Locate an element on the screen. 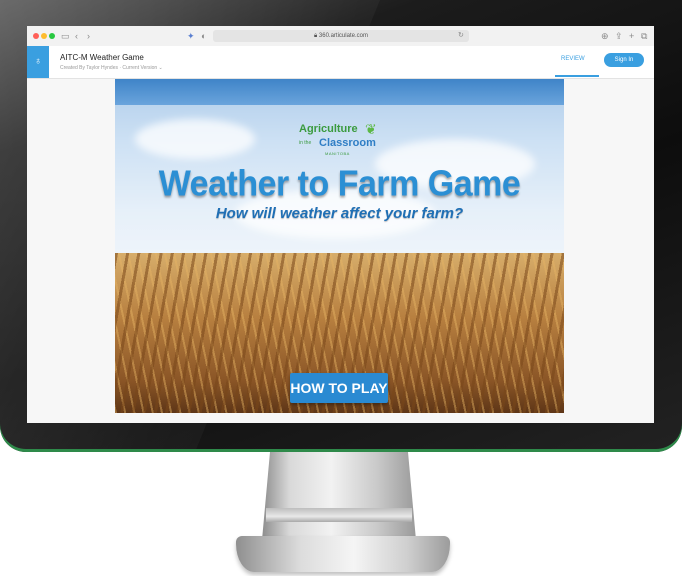 The image size is (682, 576). subtitle-emphasis: your is located at coordinates (401, 213).